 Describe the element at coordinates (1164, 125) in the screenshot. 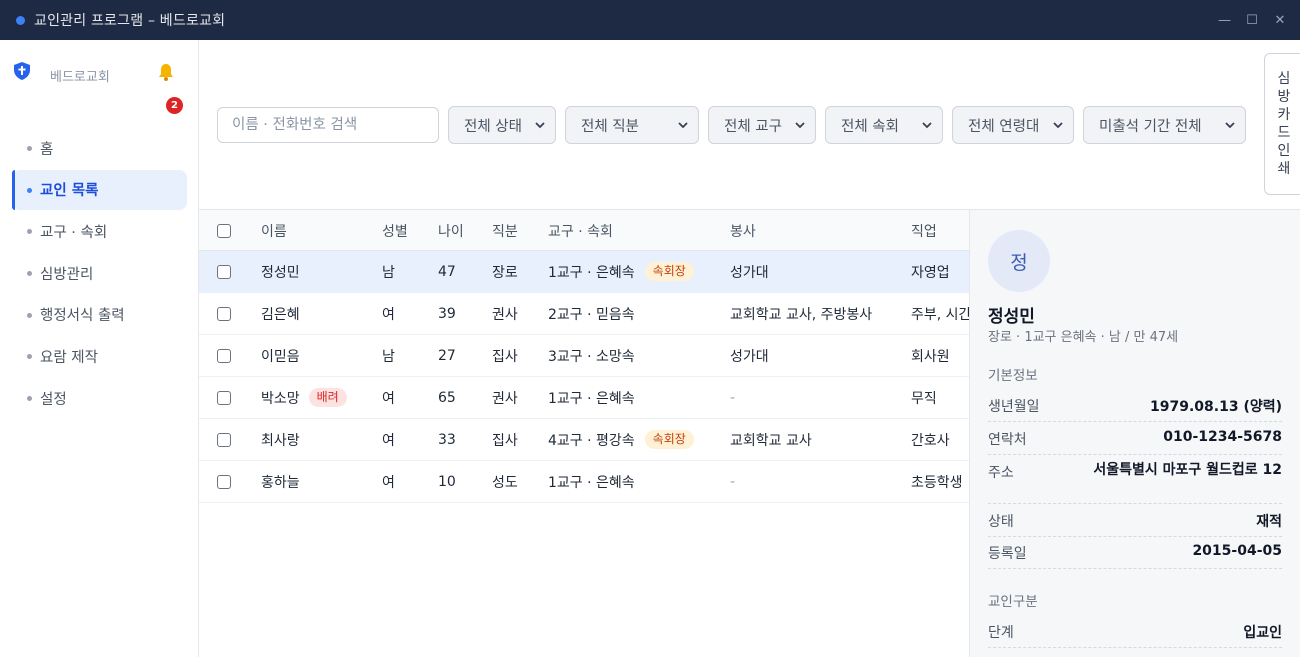

I see `absence-filter: 미출석 기간 전체` at that location.